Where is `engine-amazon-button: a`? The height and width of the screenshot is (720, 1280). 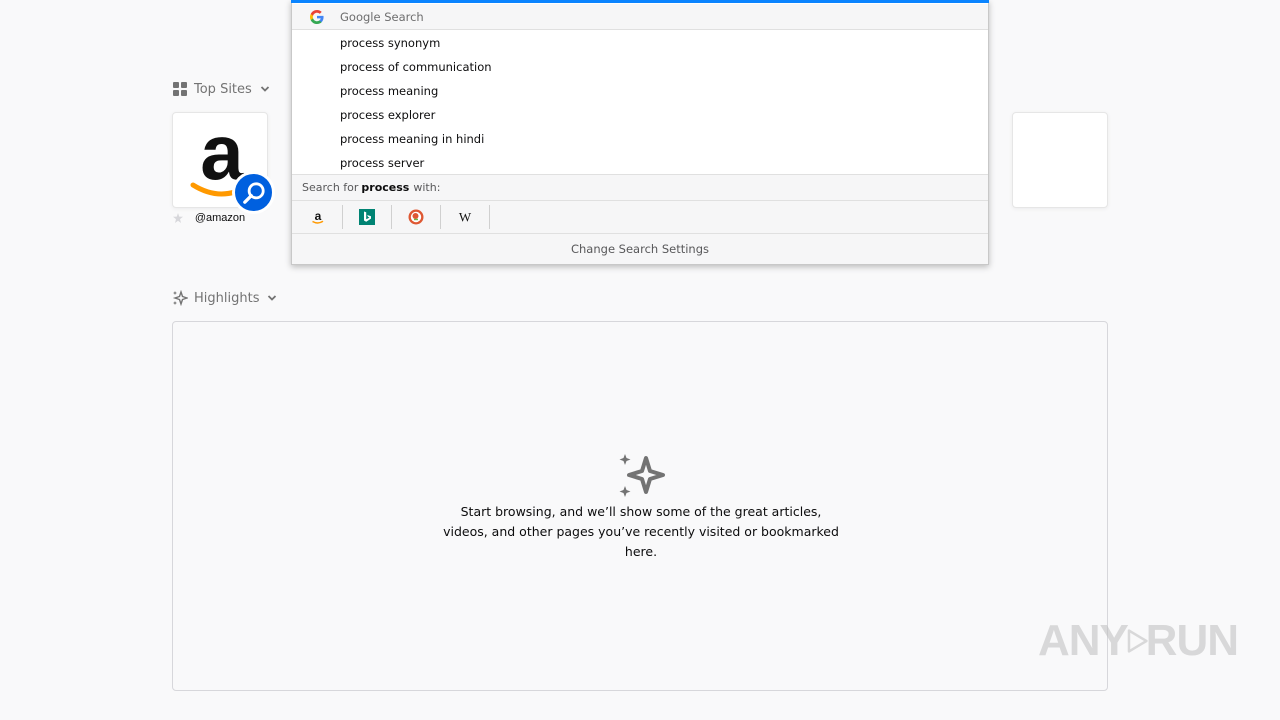 engine-amazon-button: a is located at coordinates (318, 217).